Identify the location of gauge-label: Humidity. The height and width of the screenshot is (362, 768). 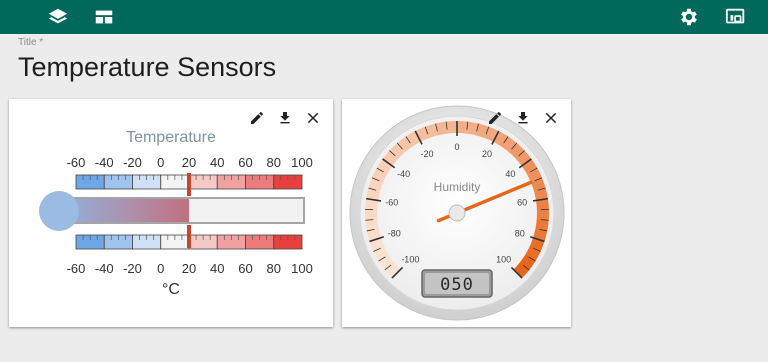
(457, 187).